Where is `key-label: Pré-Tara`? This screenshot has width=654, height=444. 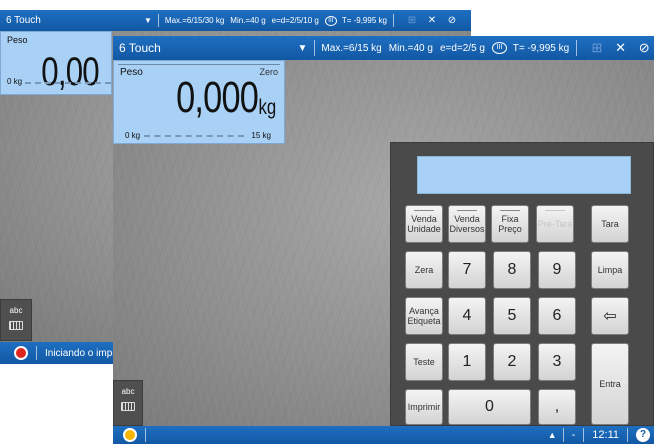
key-label: Pré-Tara is located at coordinates (555, 224).